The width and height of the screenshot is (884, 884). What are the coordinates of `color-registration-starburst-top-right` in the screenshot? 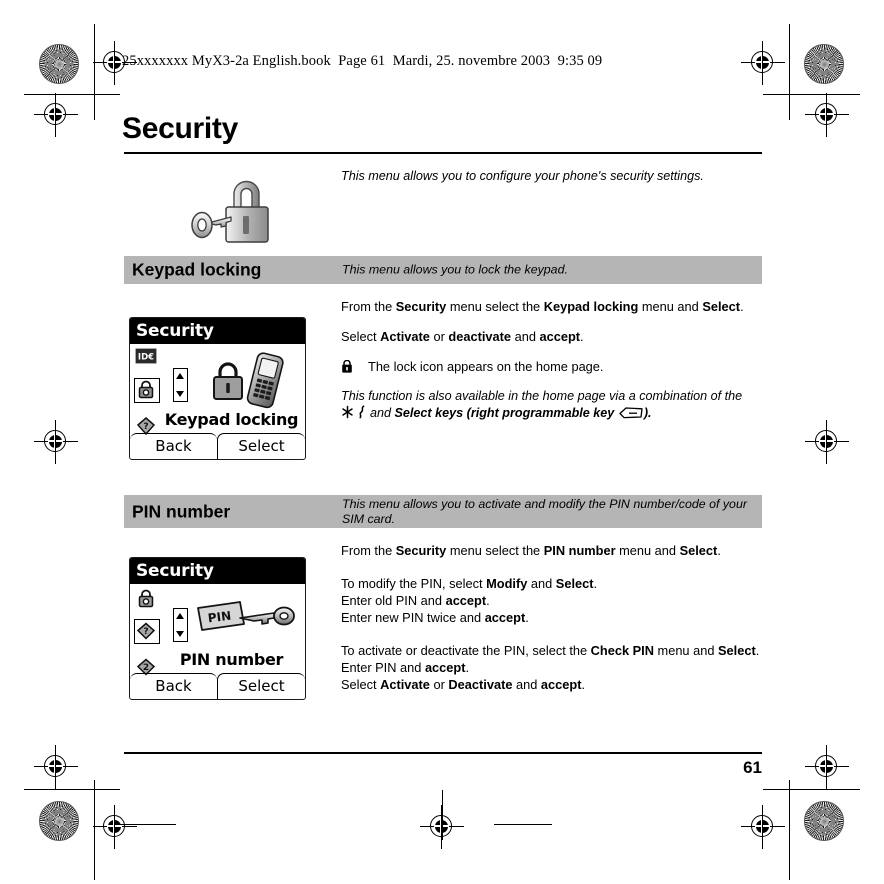 It's located at (824, 64).